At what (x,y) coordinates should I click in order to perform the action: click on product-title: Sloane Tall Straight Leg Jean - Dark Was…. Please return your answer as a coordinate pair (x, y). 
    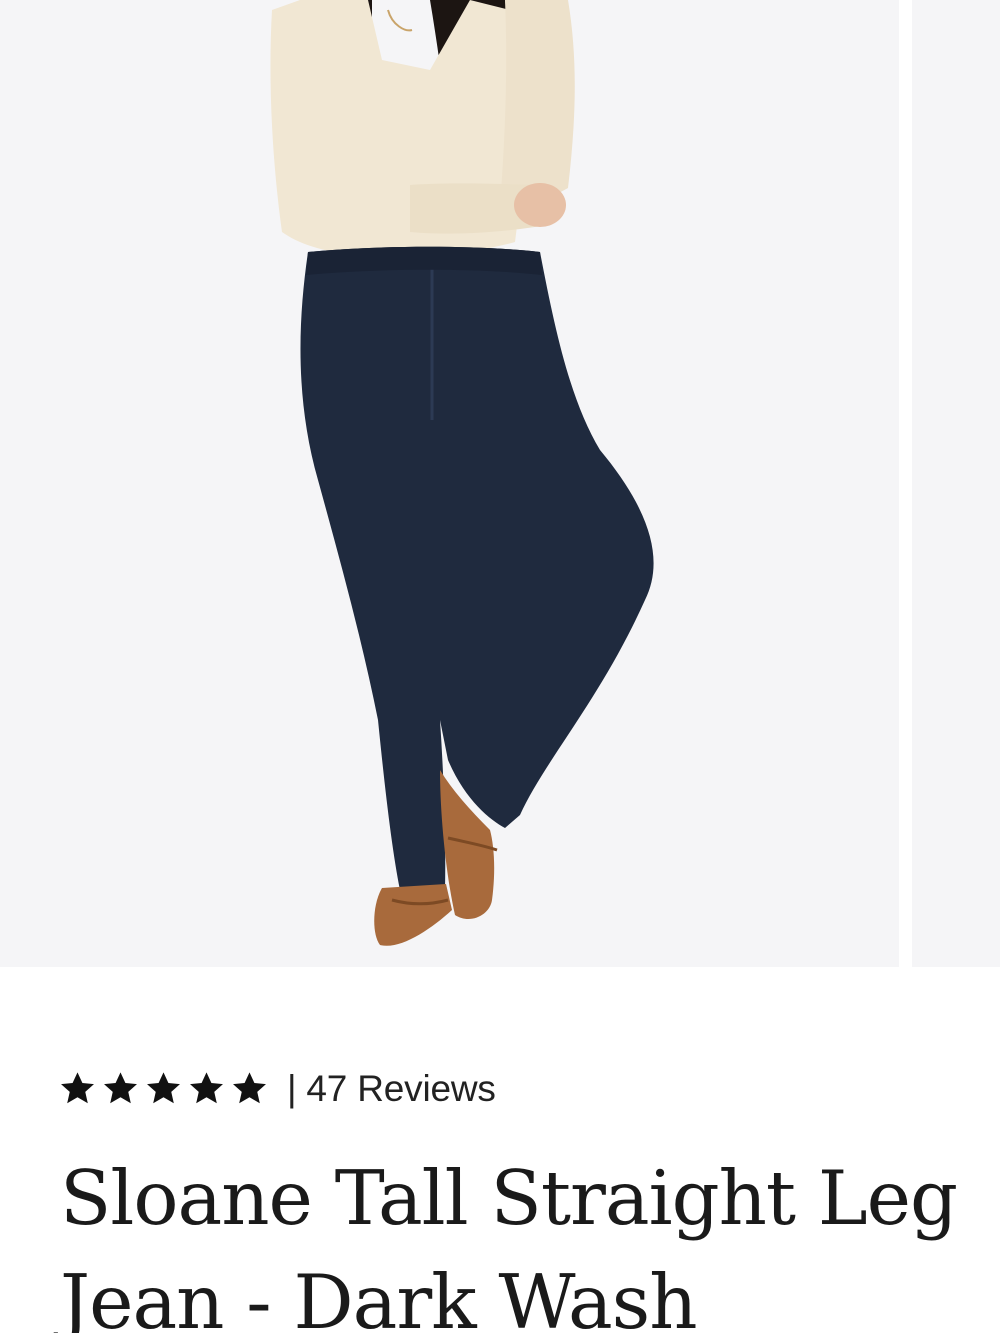
    Looking at the image, I should click on (509, 1243).